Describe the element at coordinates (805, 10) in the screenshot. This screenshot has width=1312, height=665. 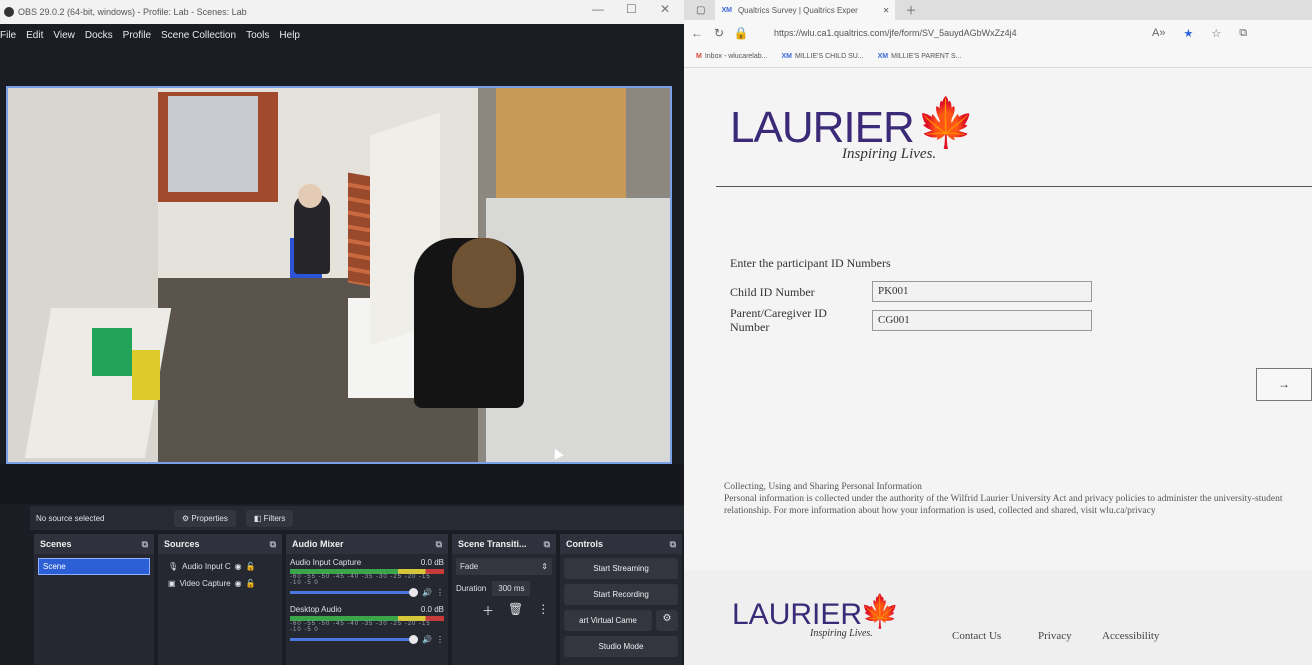
I see `tab-qualtrics-survey: XM Qualtrics Survey | Qualtrics Exper ✕` at that location.